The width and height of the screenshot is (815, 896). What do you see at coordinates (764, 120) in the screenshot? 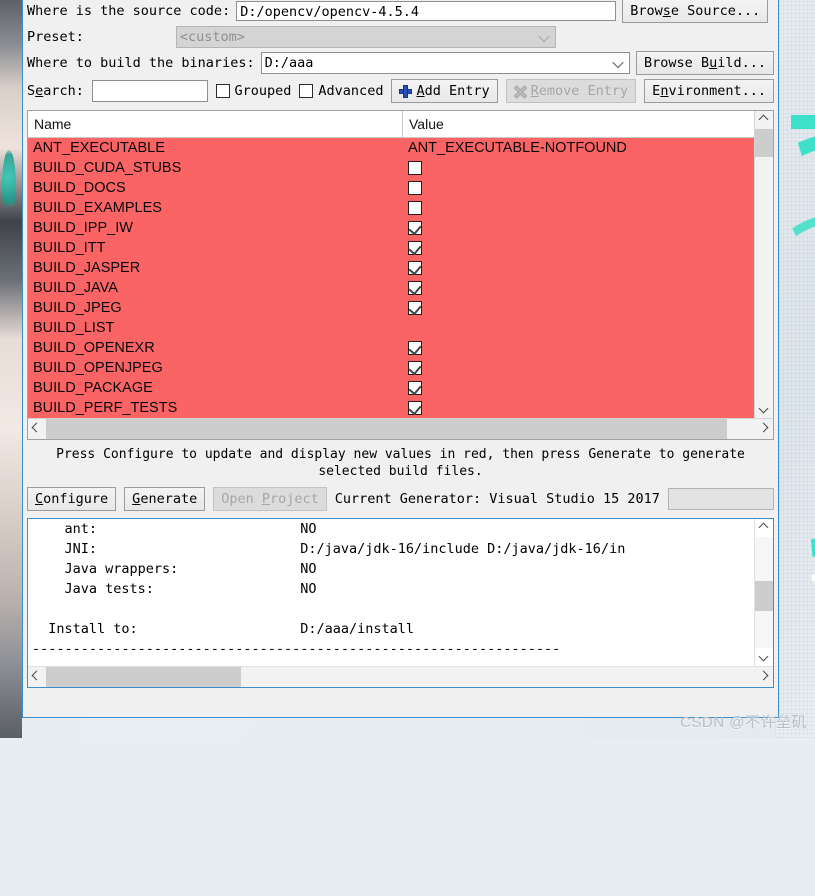
I see `scroll-up-button` at bounding box center [764, 120].